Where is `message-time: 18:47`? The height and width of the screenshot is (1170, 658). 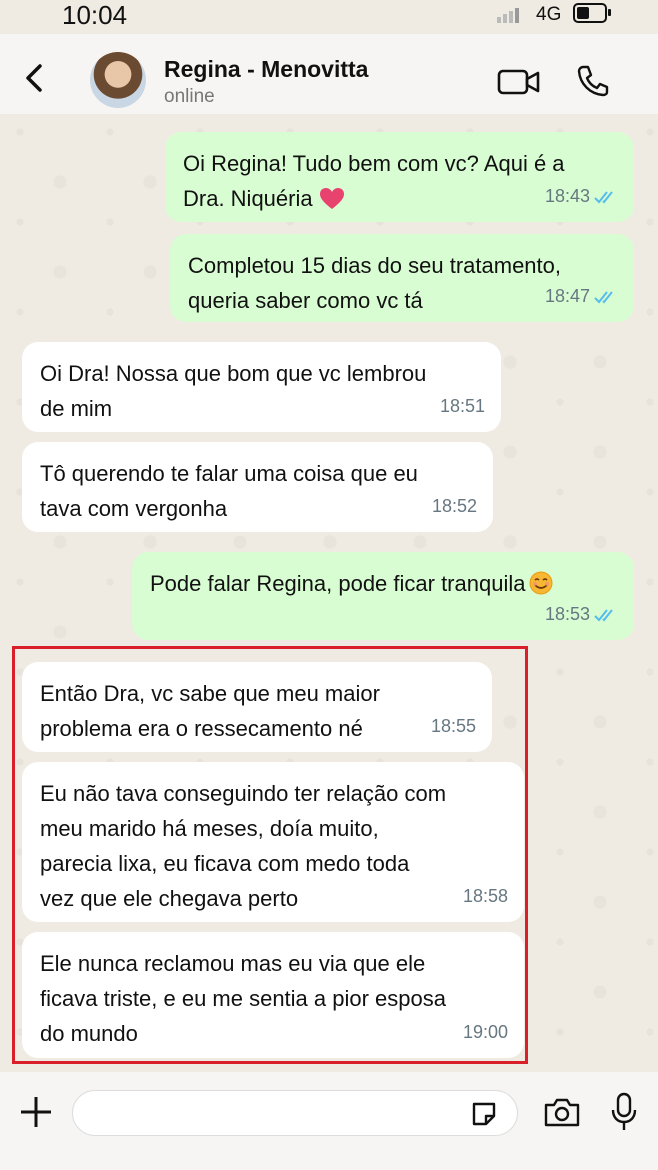 message-time: 18:47 is located at coordinates (567, 296).